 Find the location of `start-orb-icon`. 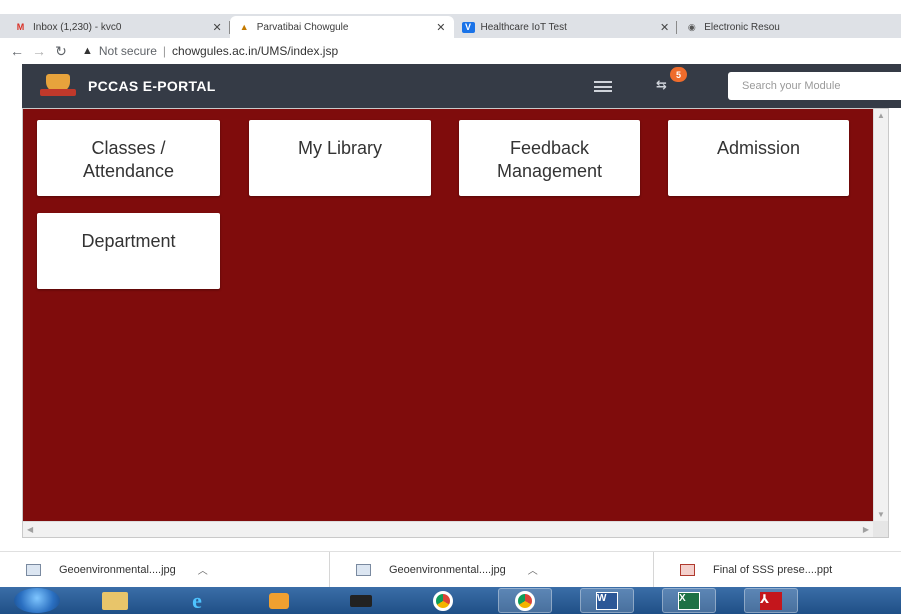

start-orb-icon is located at coordinates (37, 600).